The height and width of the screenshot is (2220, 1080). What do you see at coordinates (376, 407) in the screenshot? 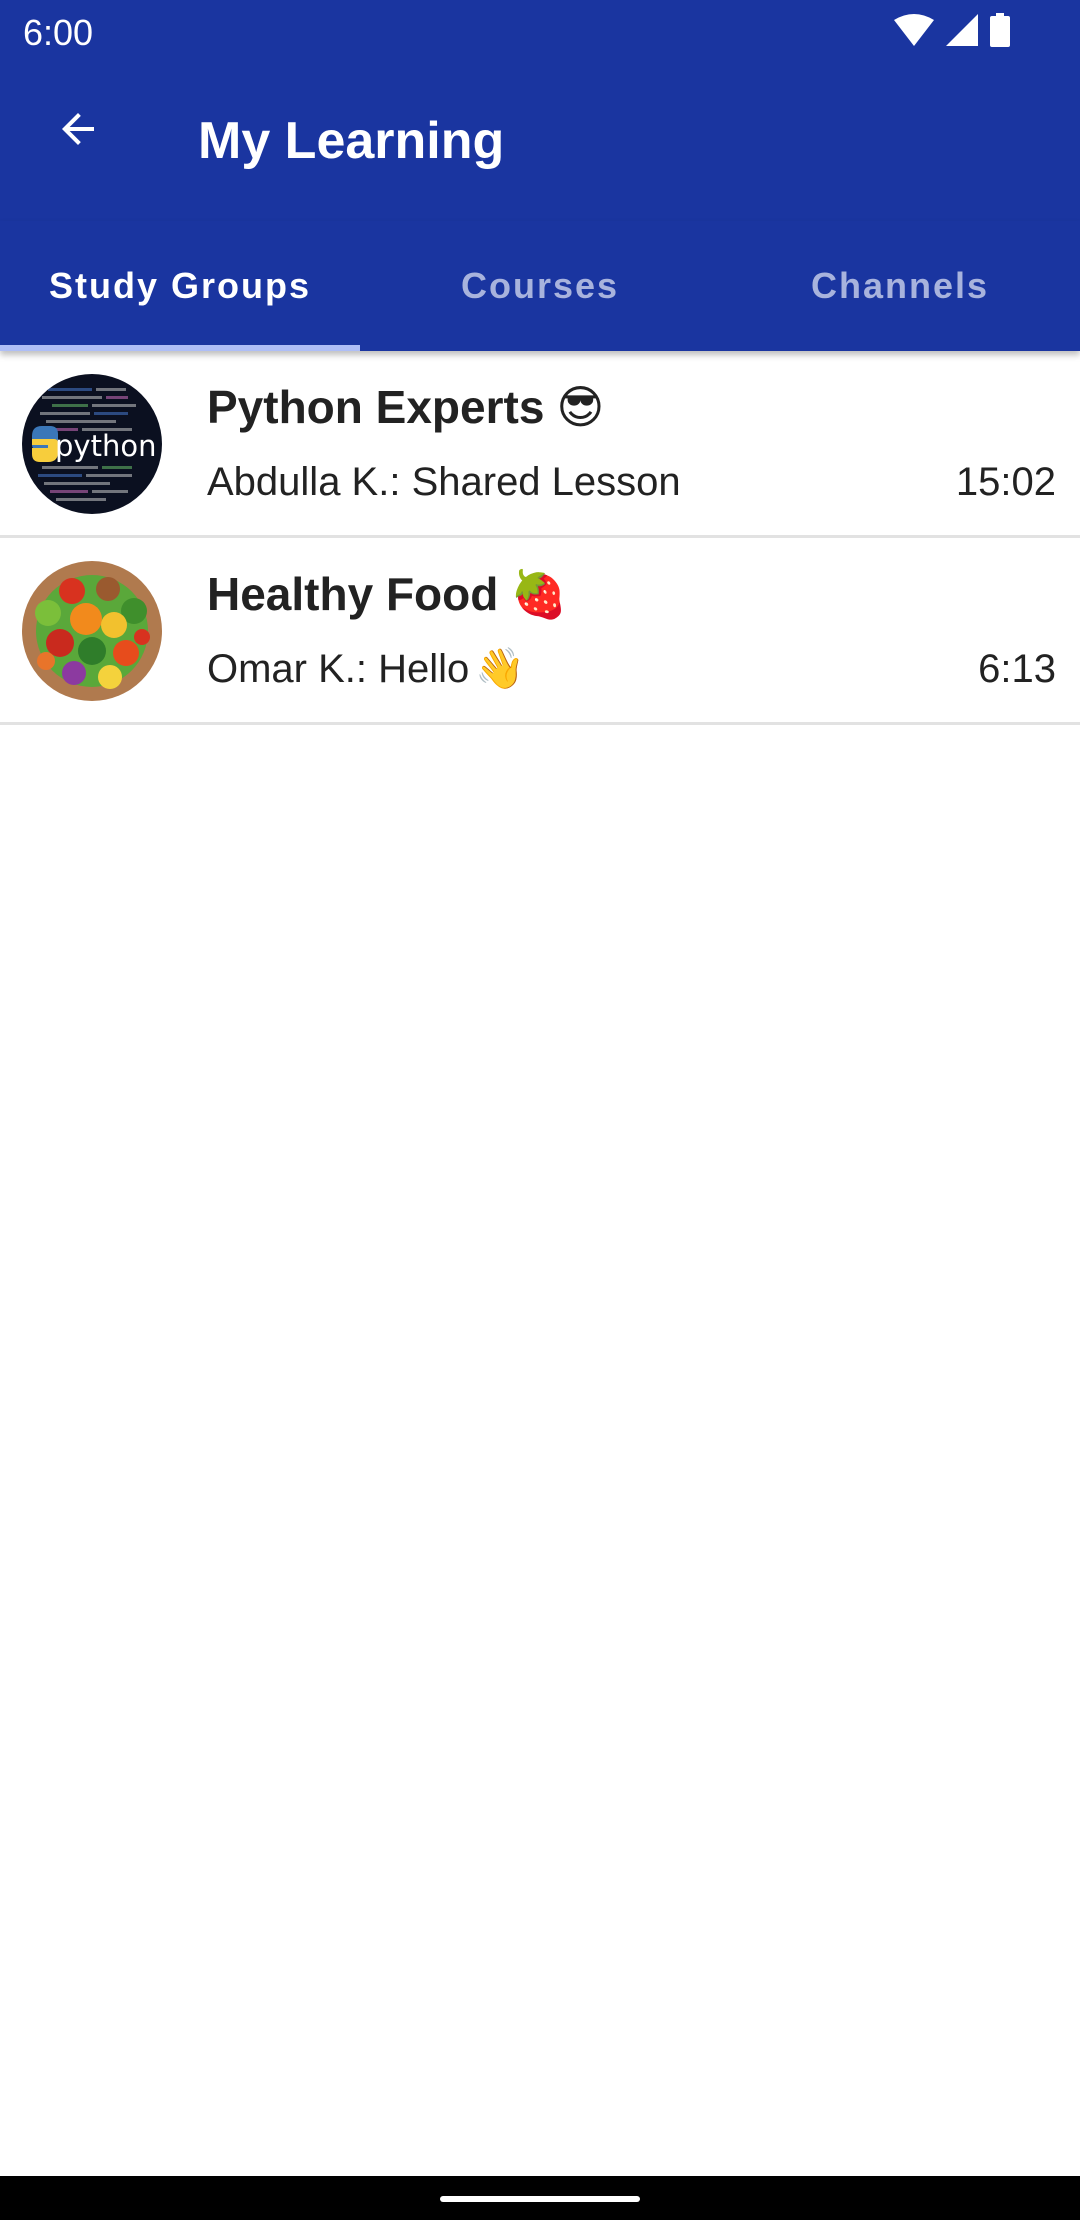
I see `group-name-text: Python Experts` at bounding box center [376, 407].